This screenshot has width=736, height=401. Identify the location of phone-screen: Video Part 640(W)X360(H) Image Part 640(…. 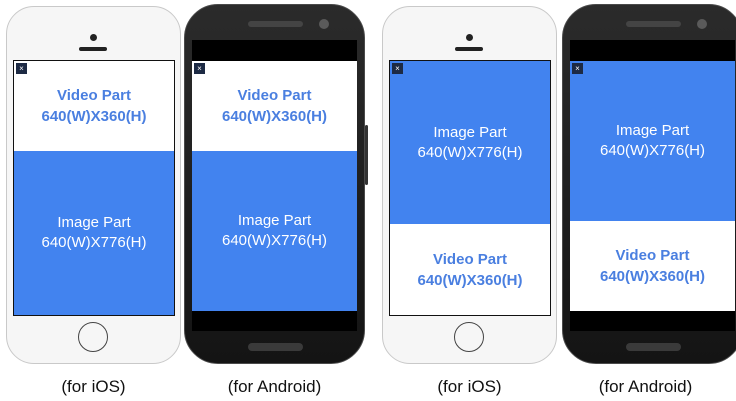
(94, 188).